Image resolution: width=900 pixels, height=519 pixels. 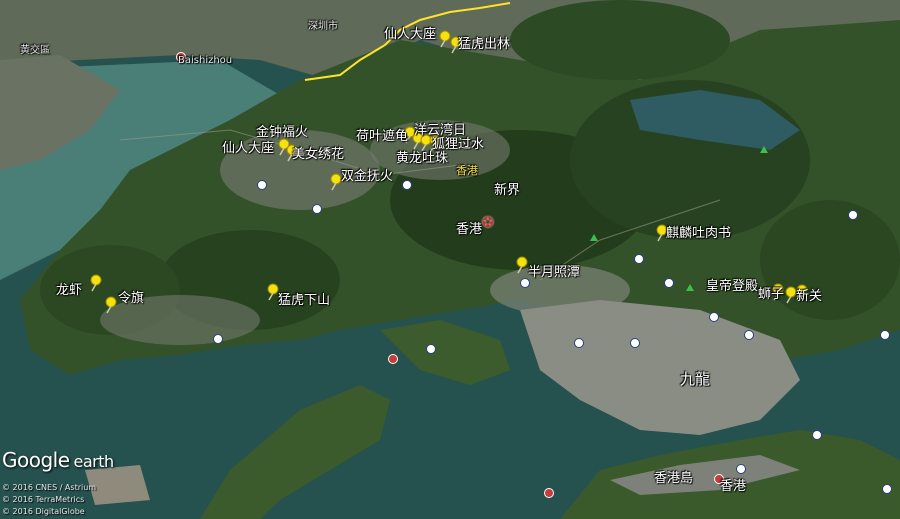 What do you see at coordinates (323, 26) in the screenshot?
I see `city-label: 深圳市` at bounding box center [323, 26].